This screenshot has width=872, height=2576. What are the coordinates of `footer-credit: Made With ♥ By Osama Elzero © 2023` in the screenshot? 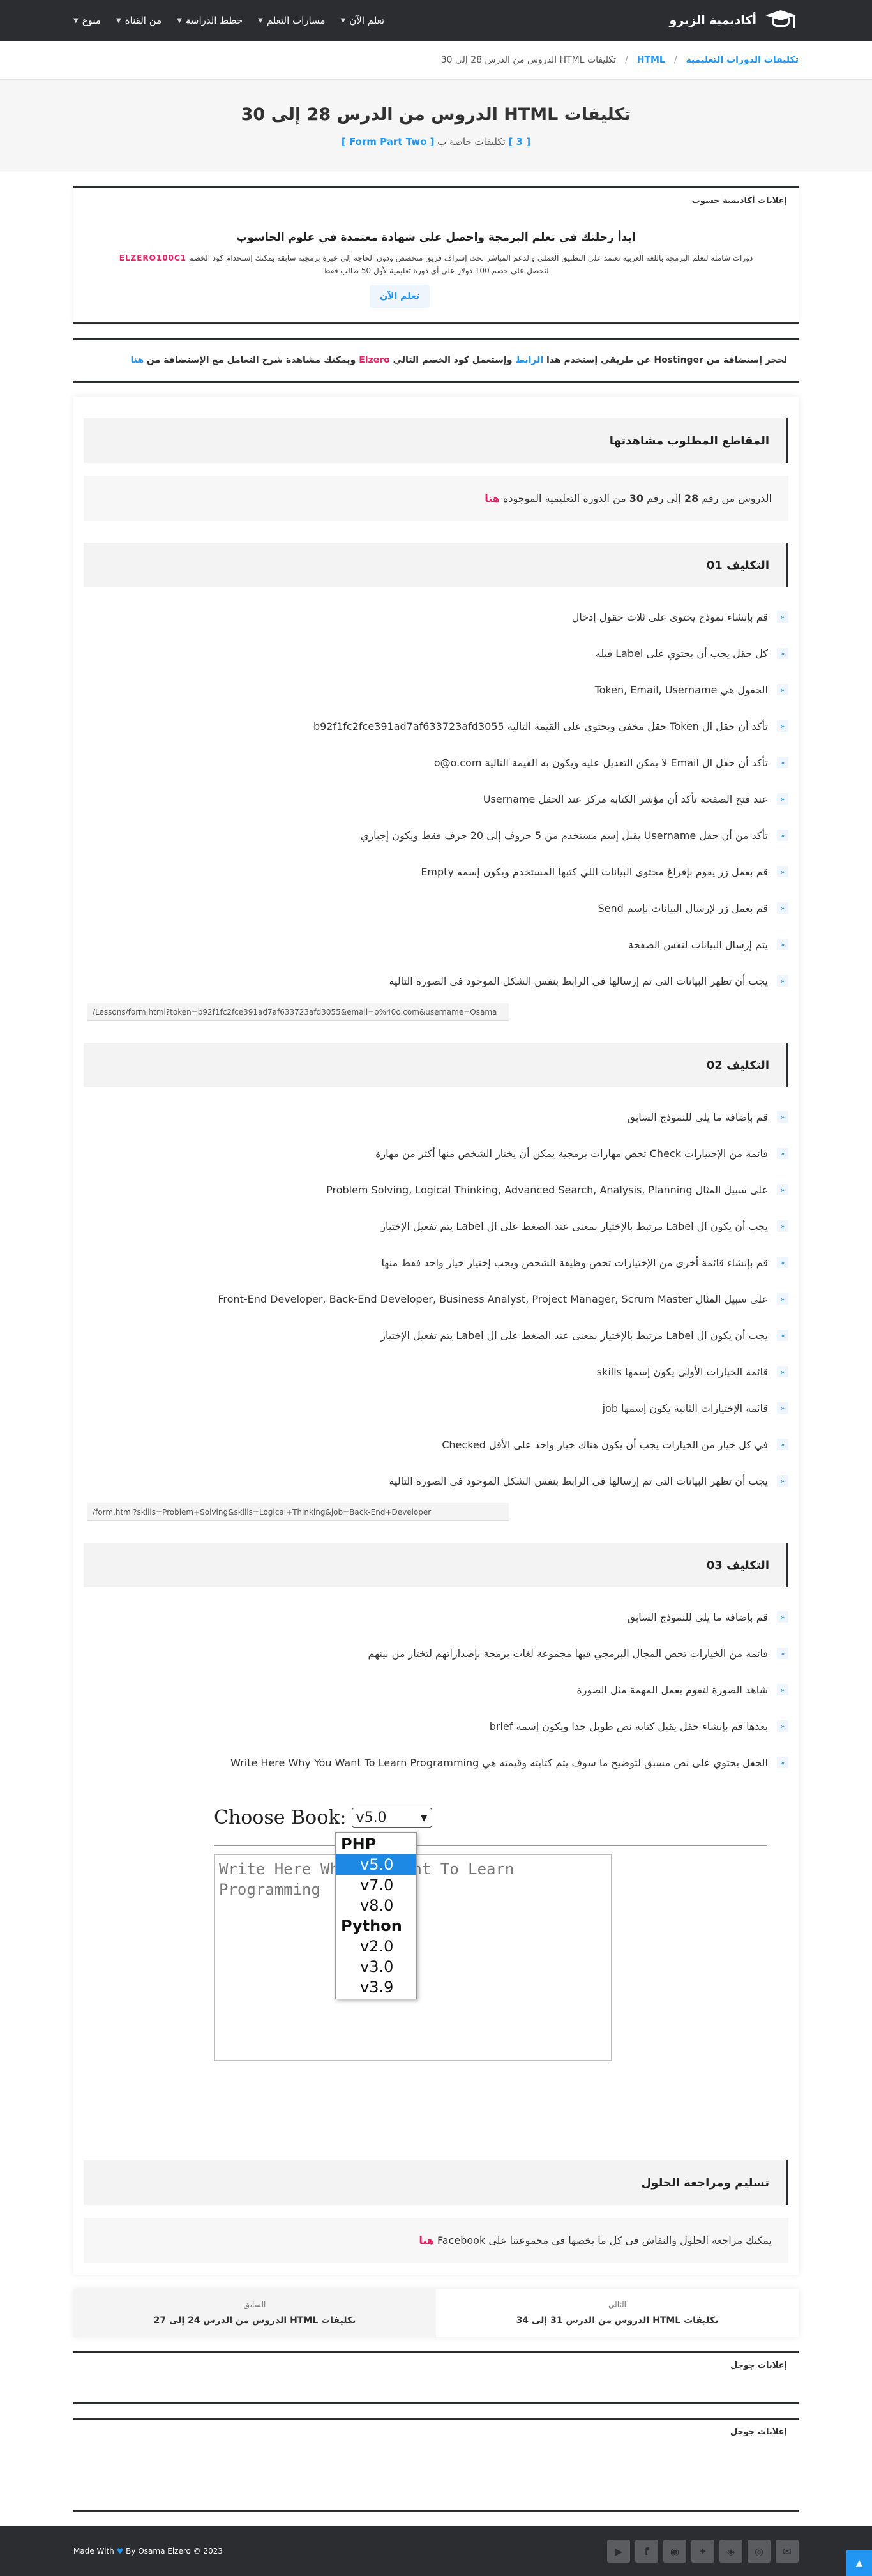 It's located at (148, 2551).